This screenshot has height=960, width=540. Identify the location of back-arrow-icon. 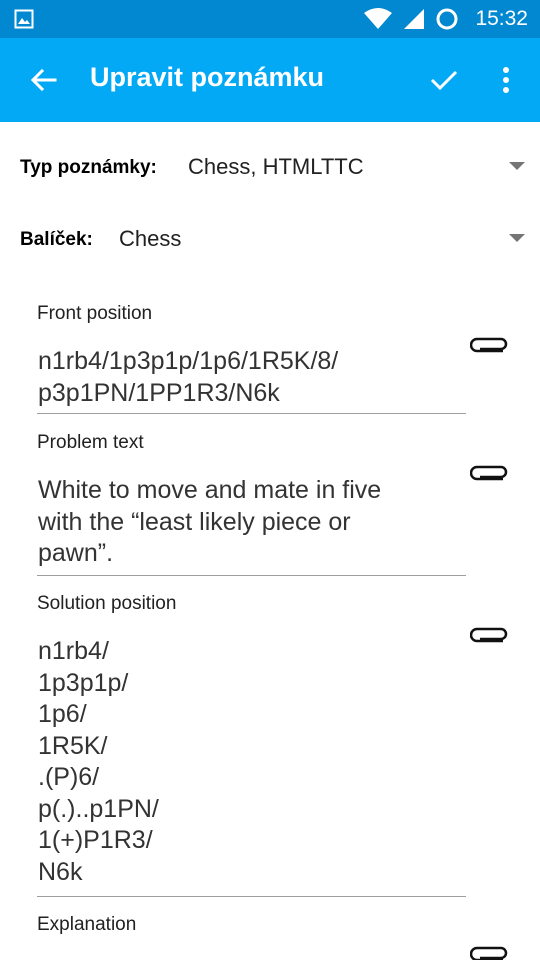
(44, 80).